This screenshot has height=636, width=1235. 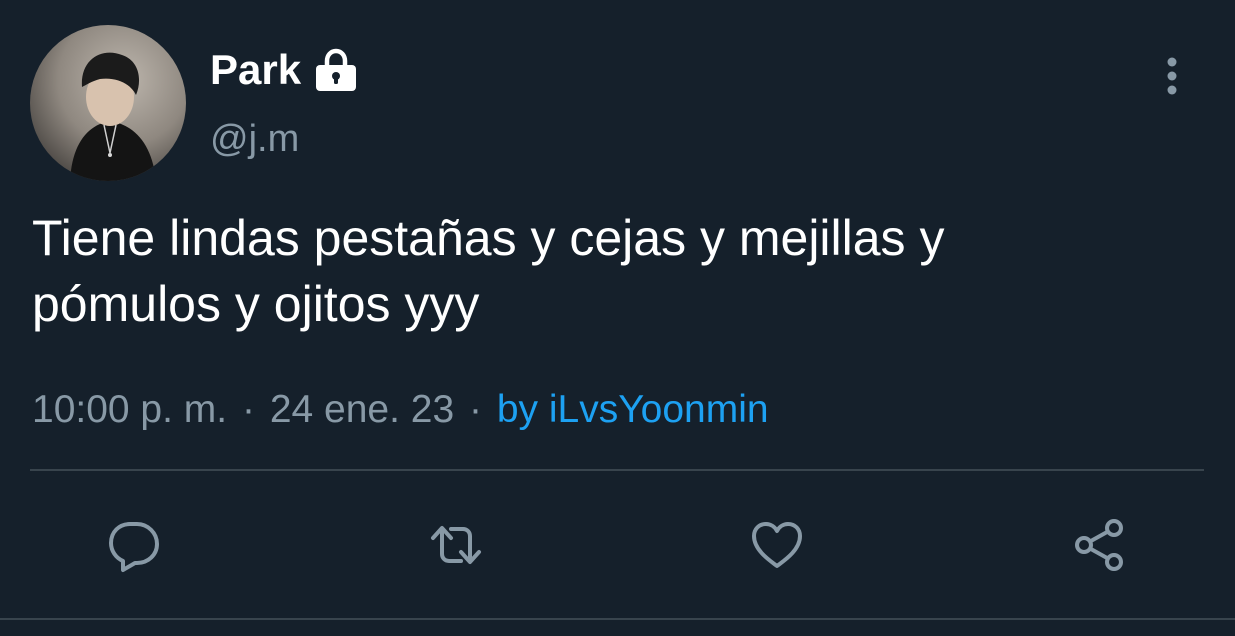 What do you see at coordinates (256, 304) in the screenshot?
I see `tweet-text-line: pómulos y ojitos yyy` at bounding box center [256, 304].